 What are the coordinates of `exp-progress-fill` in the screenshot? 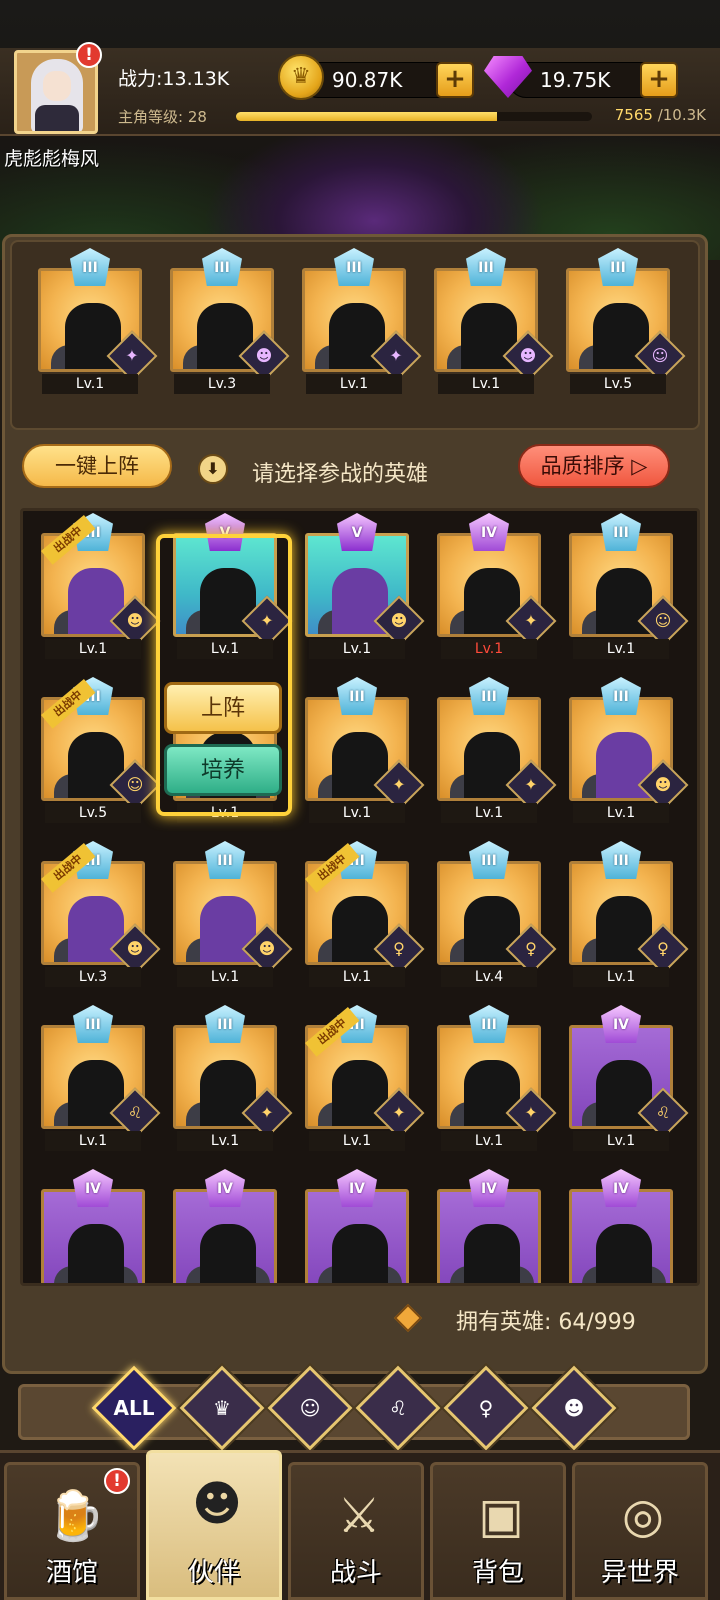 It's located at (367, 116).